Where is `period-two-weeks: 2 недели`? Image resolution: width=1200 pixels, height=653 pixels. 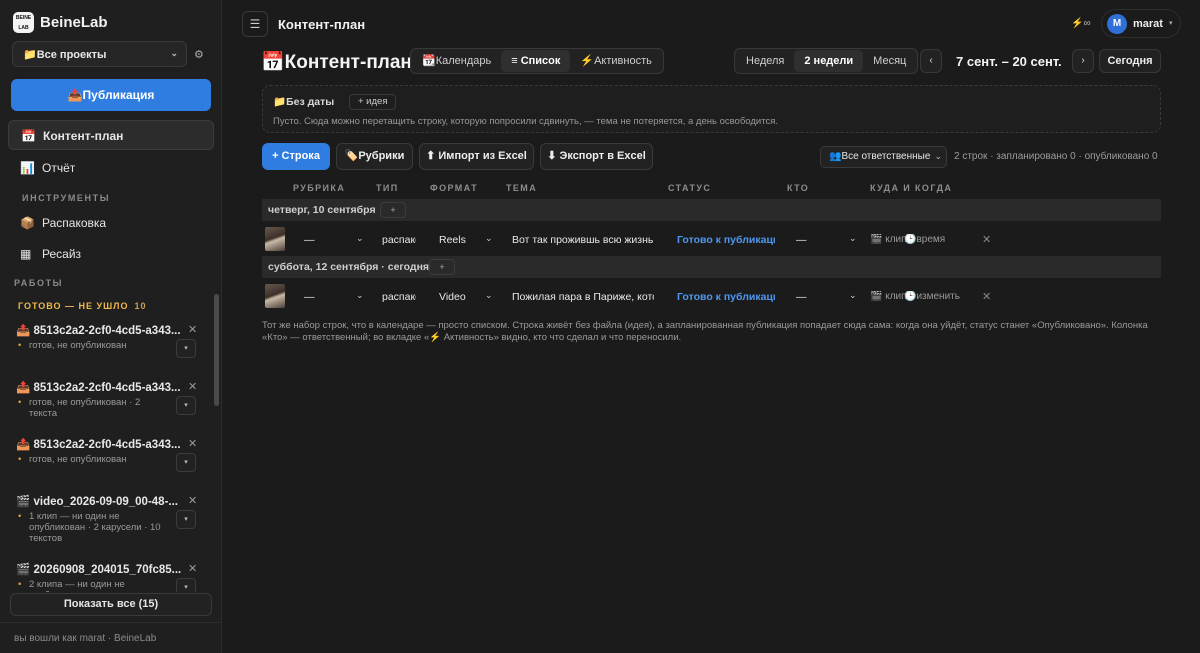 period-two-weeks: 2 недели is located at coordinates (829, 61).